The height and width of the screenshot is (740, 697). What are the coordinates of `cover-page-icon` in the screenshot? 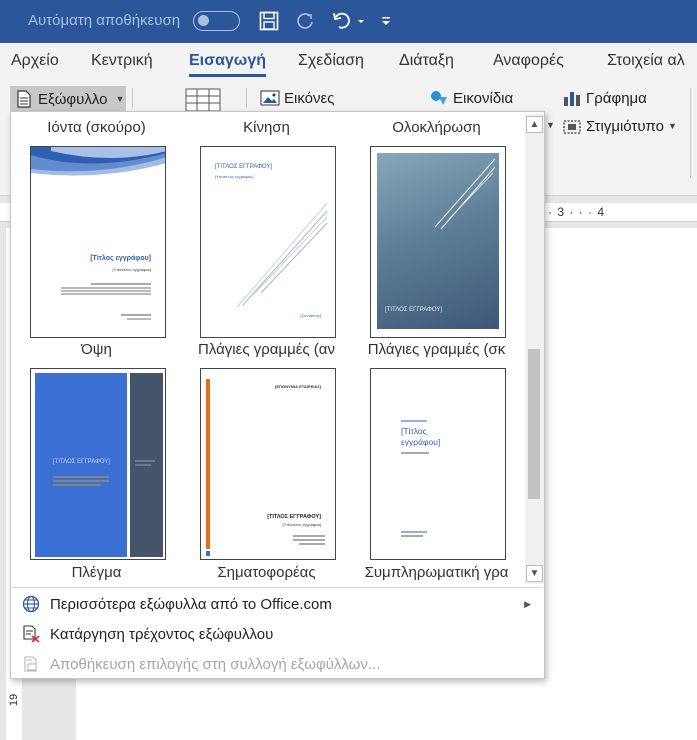 It's located at (24, 99).